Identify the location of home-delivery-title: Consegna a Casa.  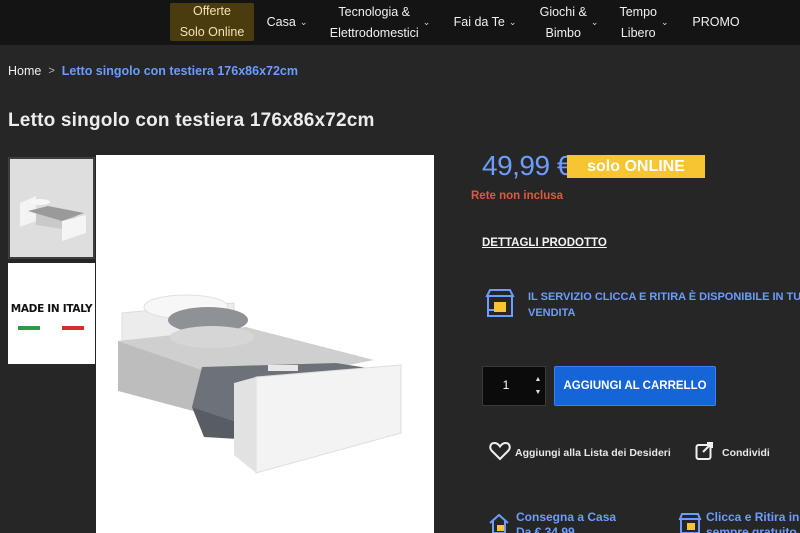
(566, 517).